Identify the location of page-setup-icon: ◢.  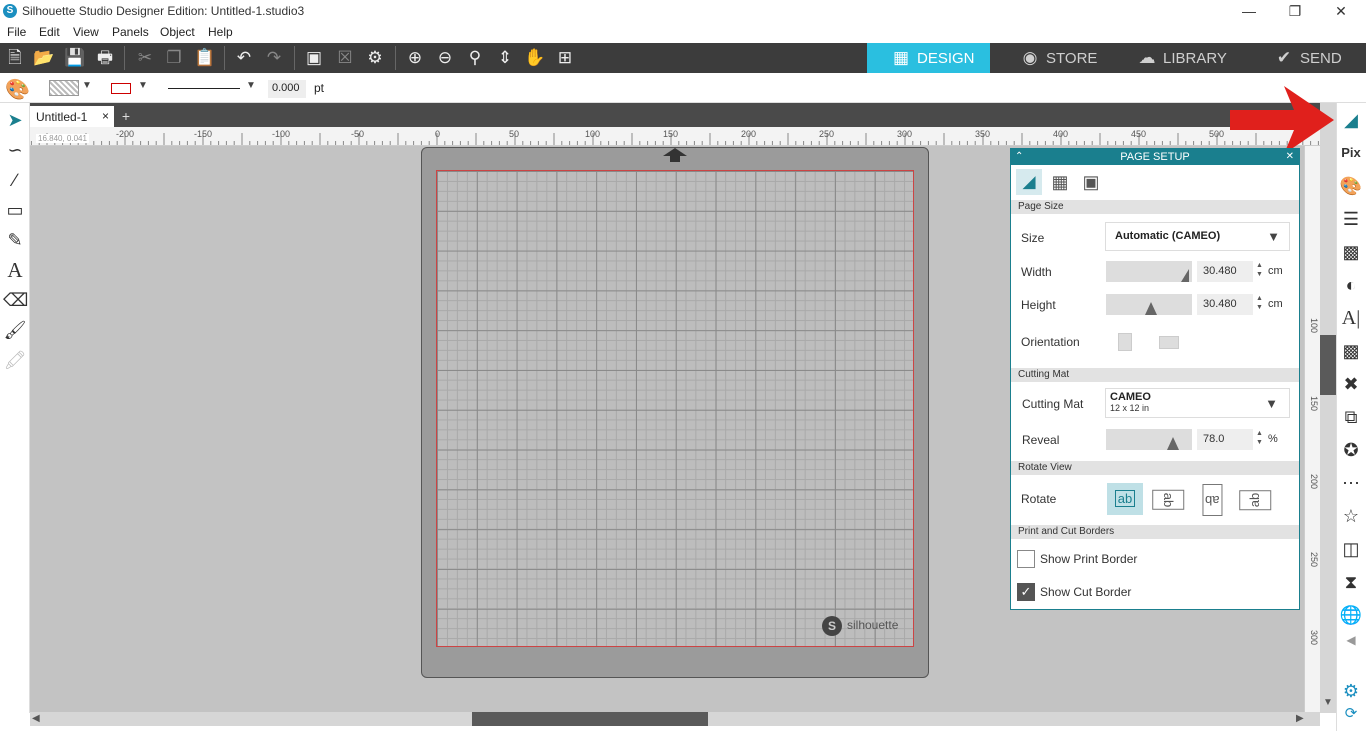
(1351, 120).